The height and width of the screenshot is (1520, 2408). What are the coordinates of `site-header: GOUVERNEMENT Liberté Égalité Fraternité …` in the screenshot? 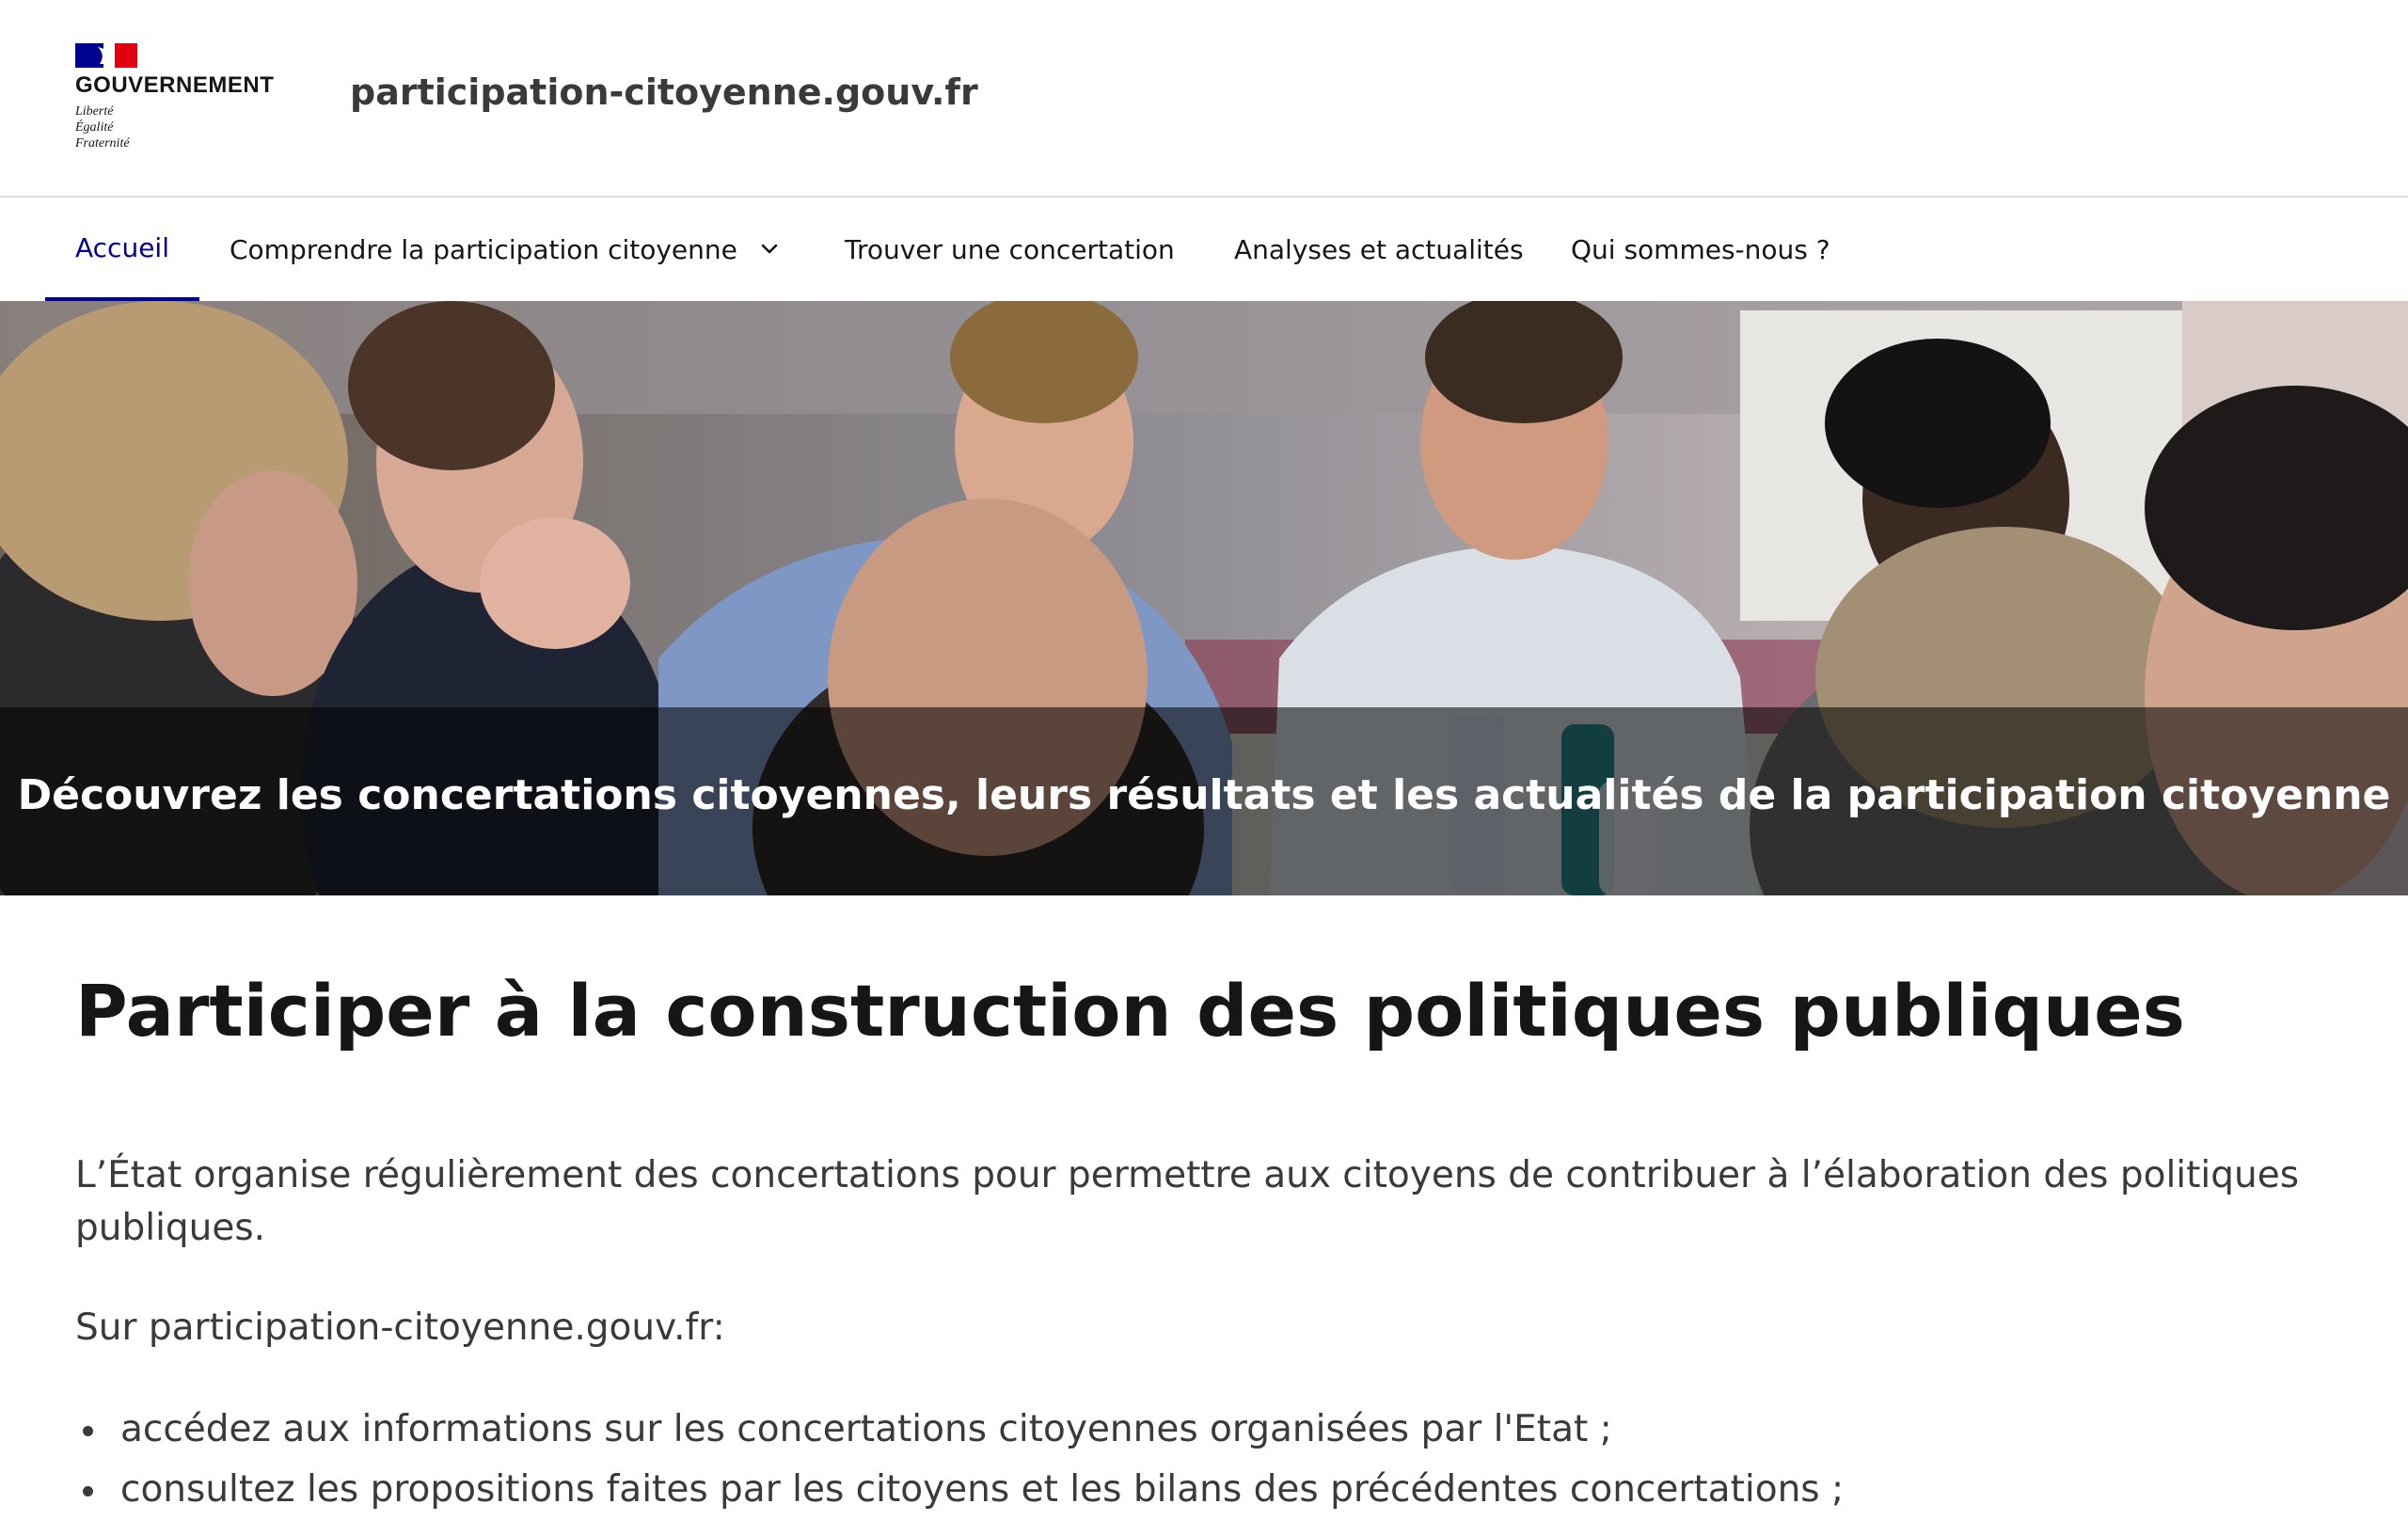 It's located at (1204, 99).